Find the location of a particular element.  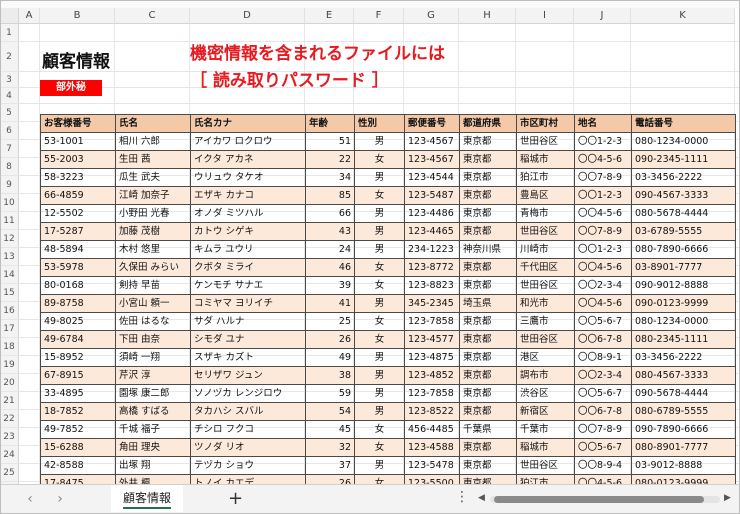

table-cell: シモダ ユナ is located at coordinates (248, 339).